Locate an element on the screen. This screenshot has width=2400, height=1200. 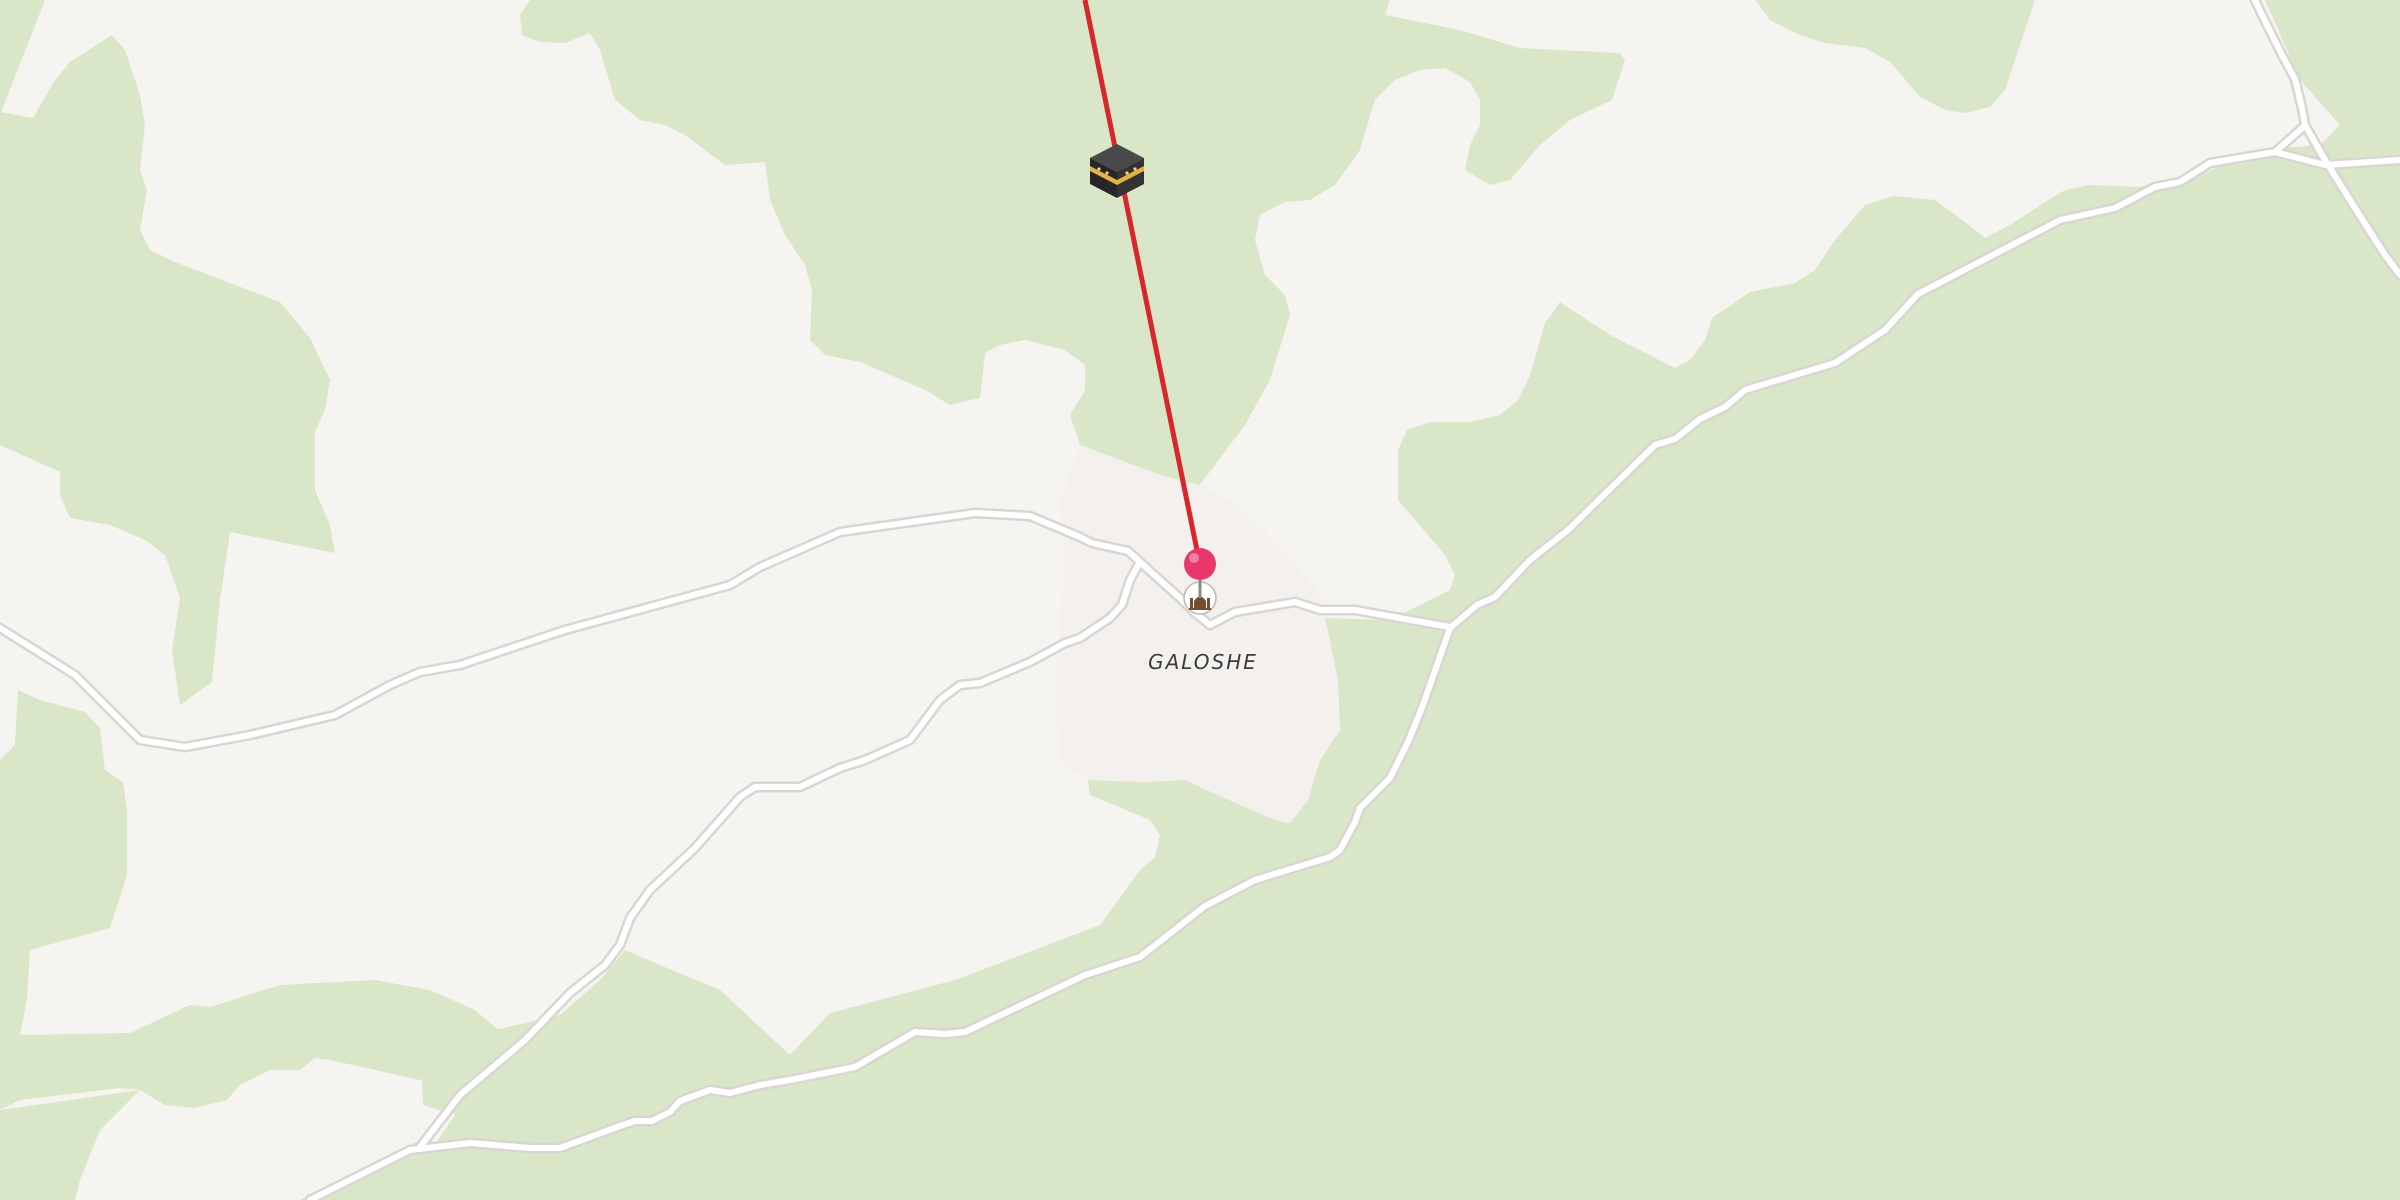
place-label: GALOSHE is located at coordinates (1203, 662).